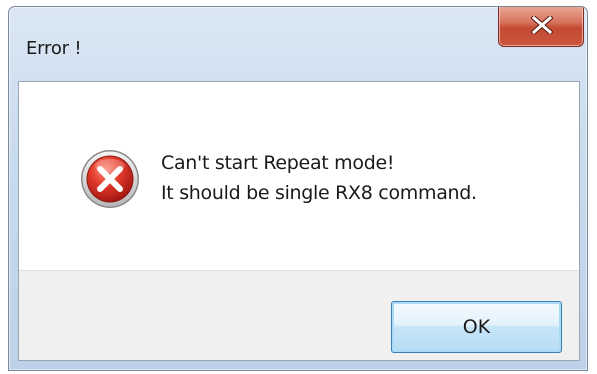 This screenshot has width=597, height=374. I want to click on close-button, so click(541, 27).